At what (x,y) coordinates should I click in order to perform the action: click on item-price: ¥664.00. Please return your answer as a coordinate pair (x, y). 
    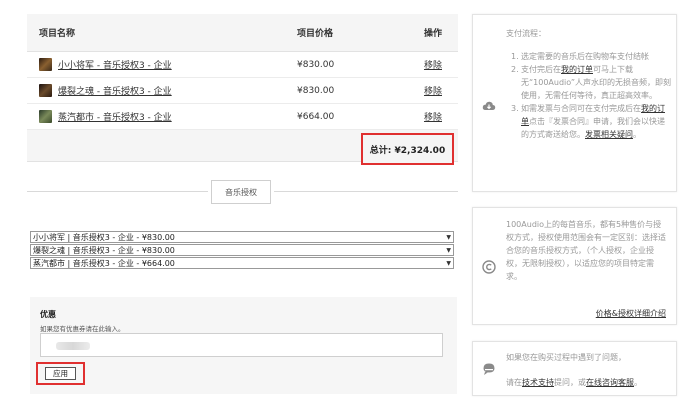
    Looking at the image, I should click on (316, 116).